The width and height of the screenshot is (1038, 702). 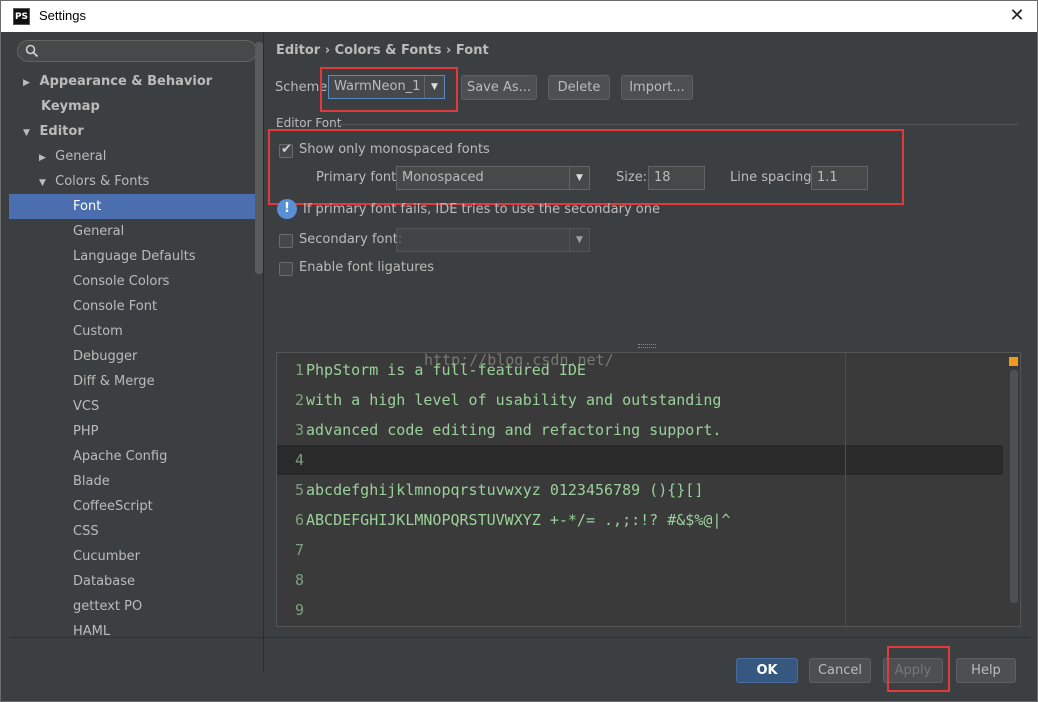 I want to click on sidebar-item-cucumber: Cucumber, so click(x=132, y=556).